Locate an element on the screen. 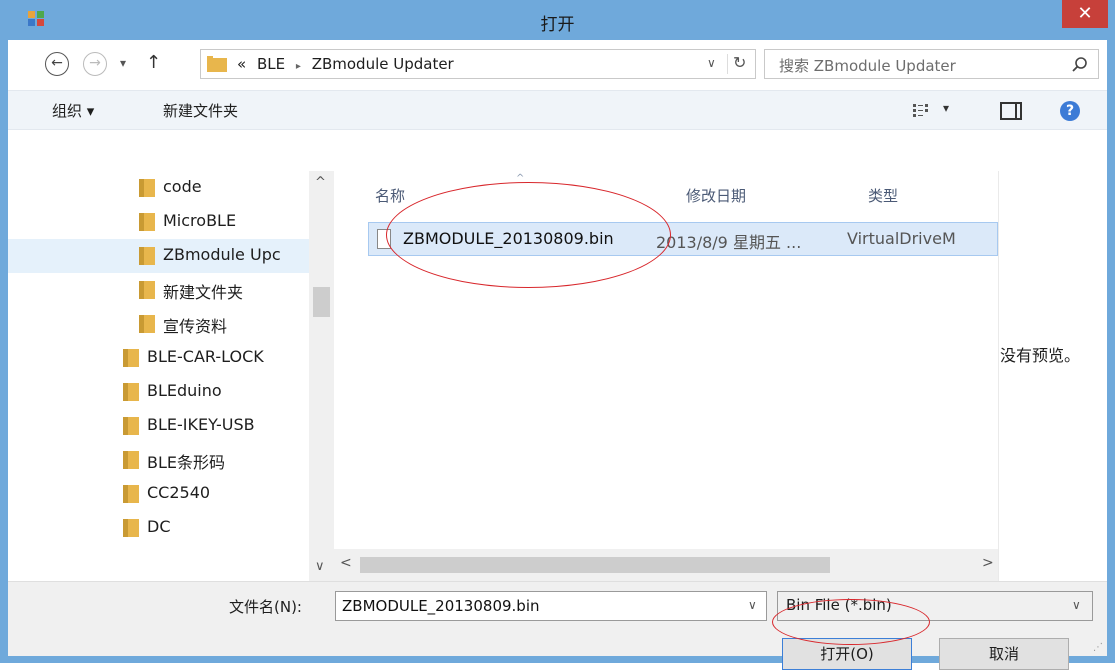 The image size is (1115, 670). view-options-icon is located at coordinates (922, 111).